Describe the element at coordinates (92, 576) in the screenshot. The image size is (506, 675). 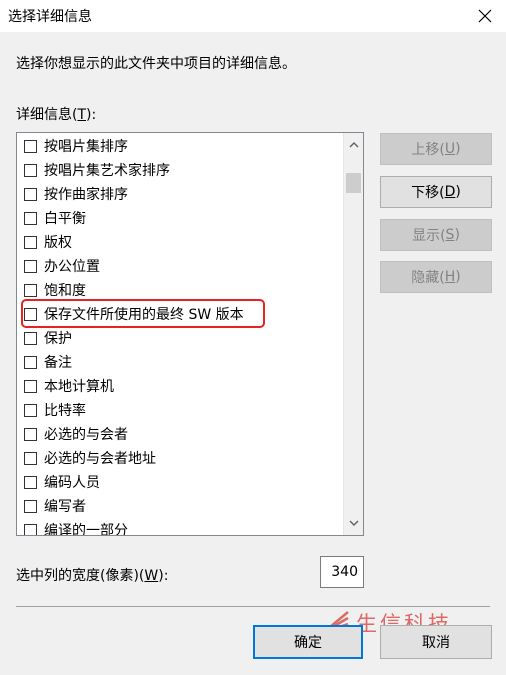
I see `column-width-label: 选中列的宽度(像素)(W):` at that location.